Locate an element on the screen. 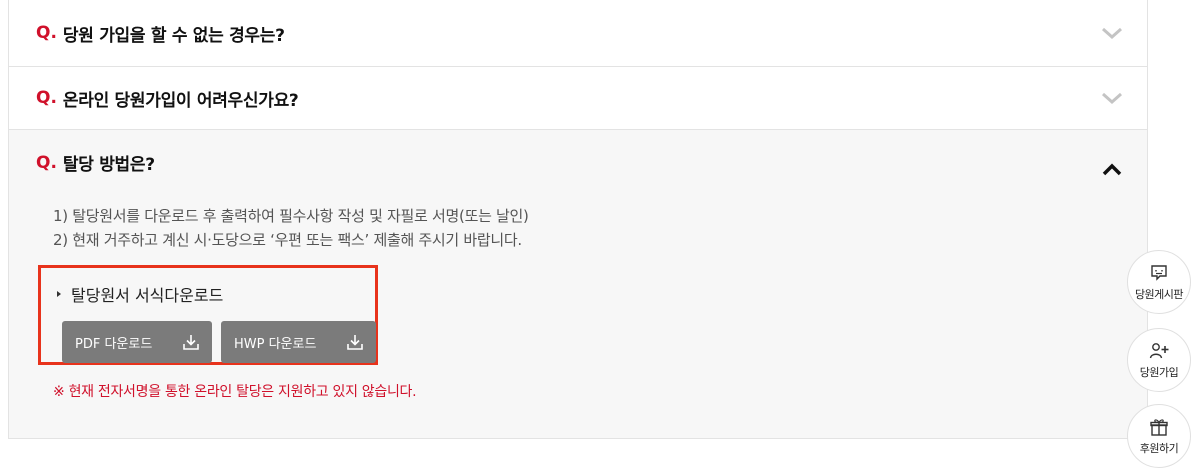  side-button-donate: 후원하기 is located at coordinates (1159, 436).